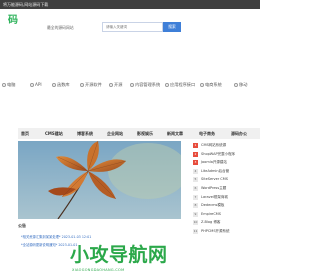 The height and width of the screenshot is (275, 320). Describe the element at coordinates (211, 222) in the screenshot. I see `rank-title: Z-Blog 博客` at that location.